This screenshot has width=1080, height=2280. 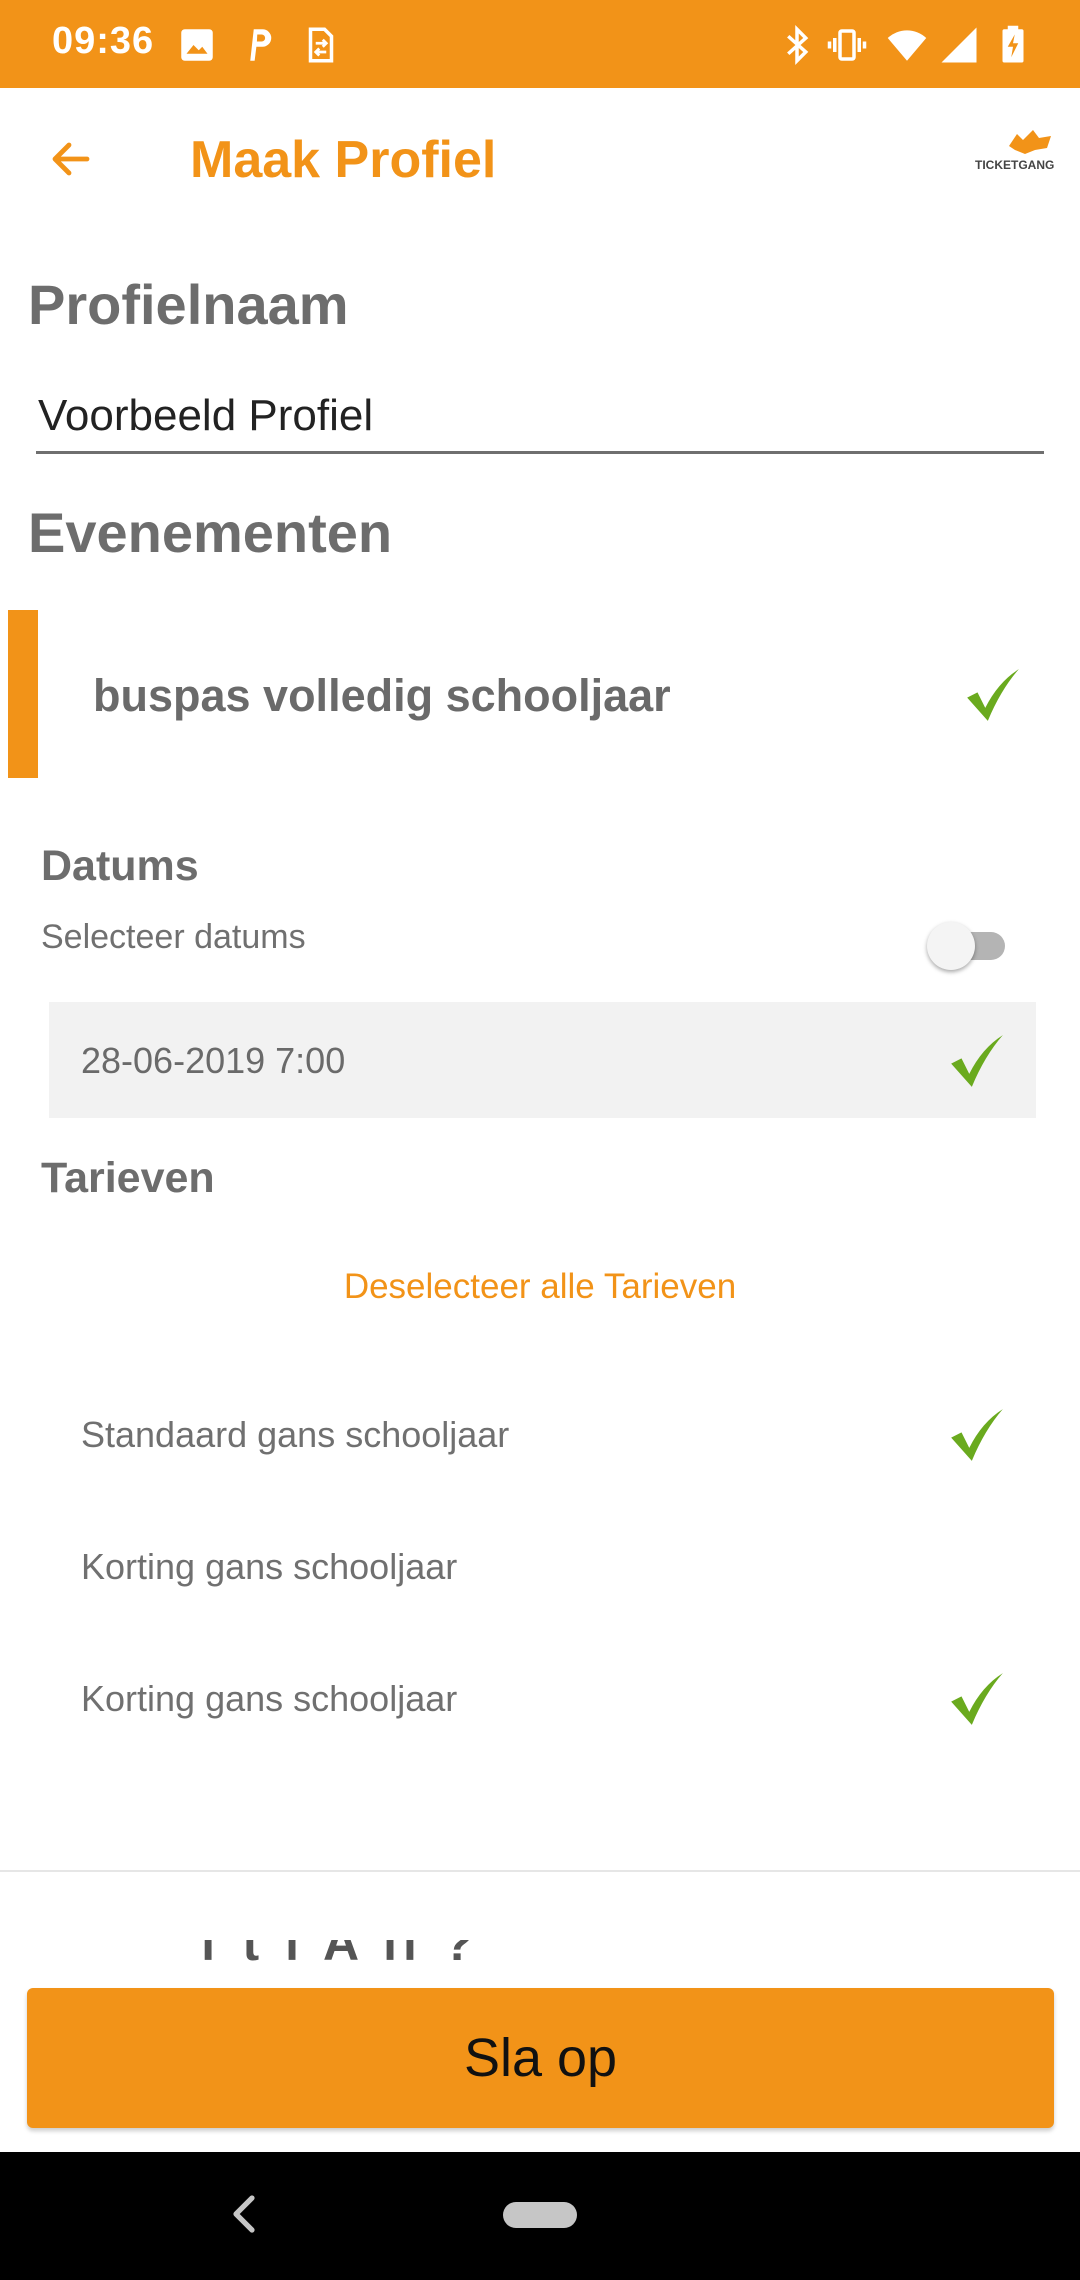 What do you see at coordinates (261, 45) in the screenshot?
I see `parking-icon` at bounding box center [261, 45].